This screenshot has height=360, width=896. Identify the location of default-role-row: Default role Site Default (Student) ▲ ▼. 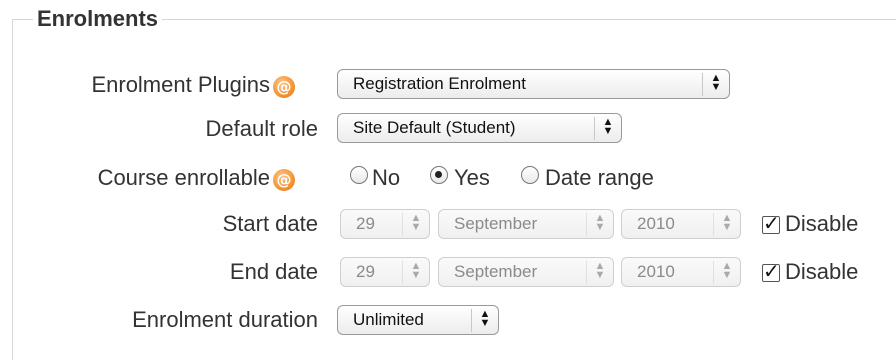
(448, 129).